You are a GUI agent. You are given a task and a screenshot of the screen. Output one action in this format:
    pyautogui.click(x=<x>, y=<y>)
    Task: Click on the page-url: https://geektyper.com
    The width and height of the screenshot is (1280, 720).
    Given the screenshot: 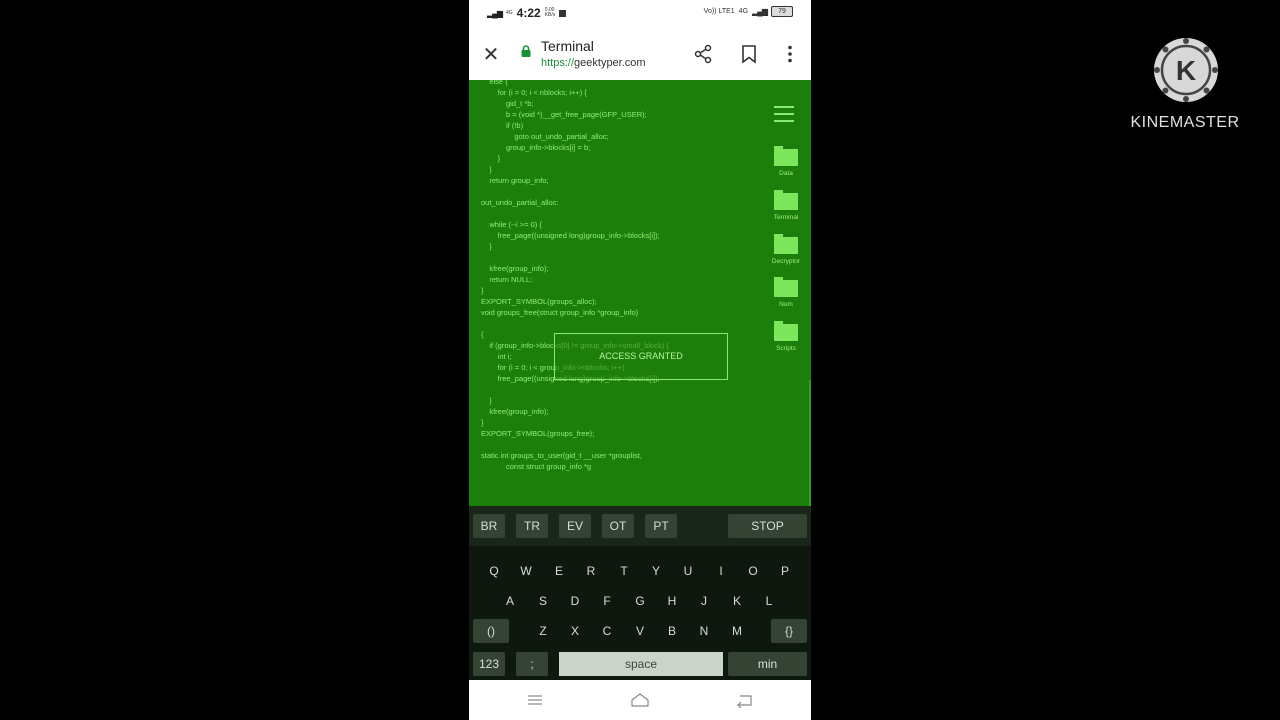 What is the action you would take?
    pyautogui.click(x=593, y=63)
    